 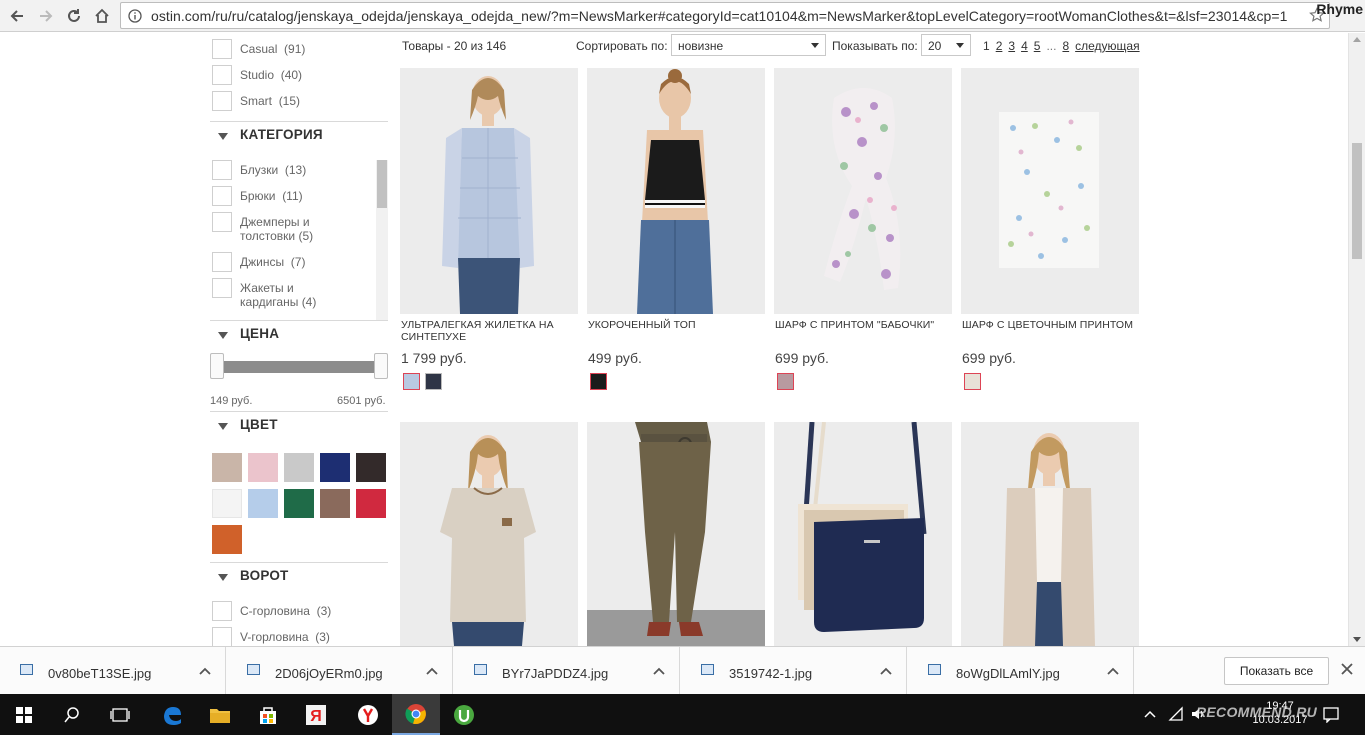 What do you see at coordinates (271, 636) in the screenshot?
I see `filter-collar-item: V-горловина (3)` at bounding box center [271, 636].